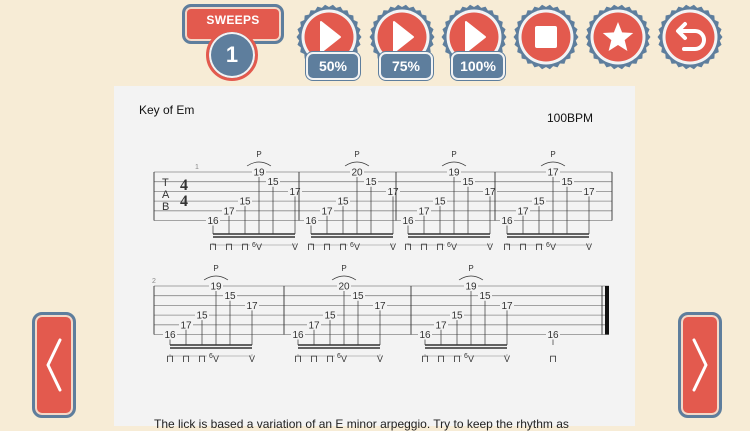 The height and width of the screenshot is (431, 750). I want to click on star-icon, so click(618, 37).